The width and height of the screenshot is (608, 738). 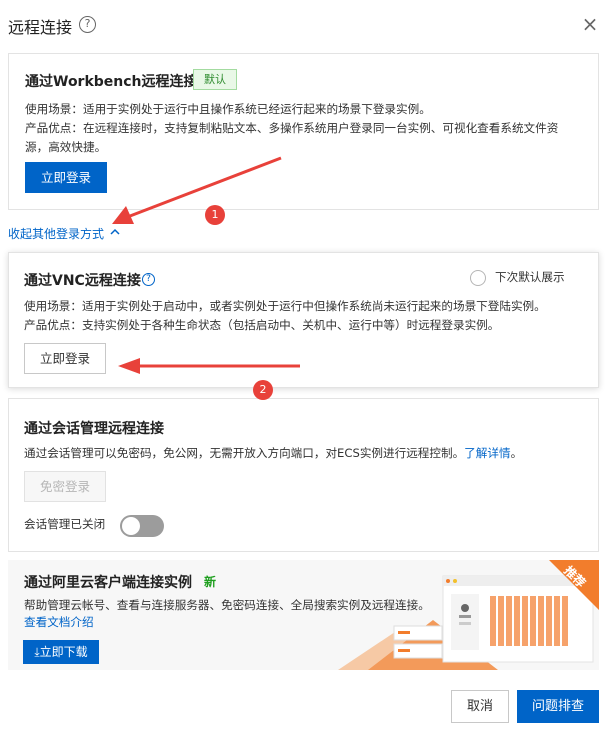 What do you see at coordinates (63, 652) in the screenshot?
I see `download-label: 立即下载` at bounding box center [63, 652].